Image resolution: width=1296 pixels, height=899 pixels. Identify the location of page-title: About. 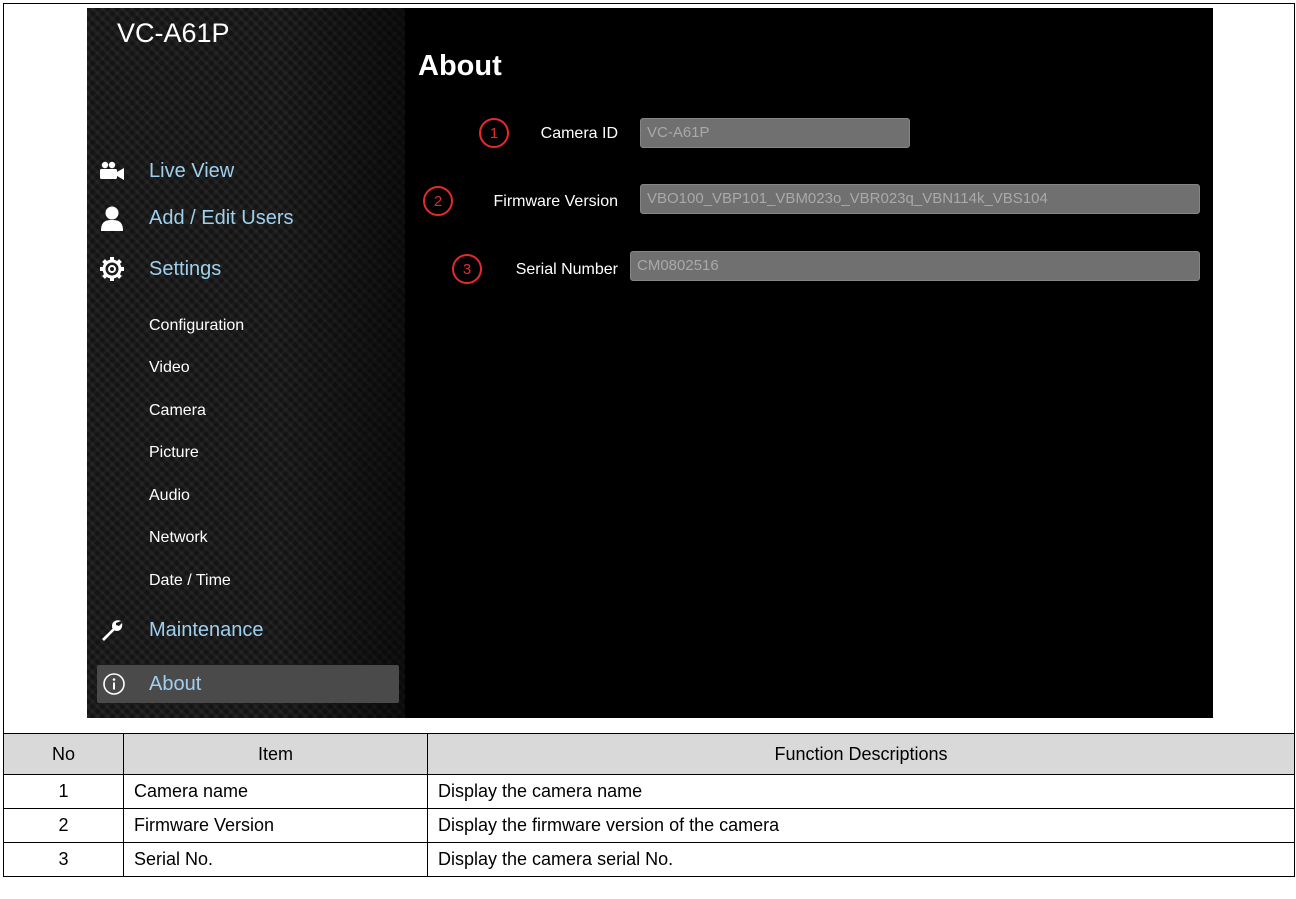
(460, 66).